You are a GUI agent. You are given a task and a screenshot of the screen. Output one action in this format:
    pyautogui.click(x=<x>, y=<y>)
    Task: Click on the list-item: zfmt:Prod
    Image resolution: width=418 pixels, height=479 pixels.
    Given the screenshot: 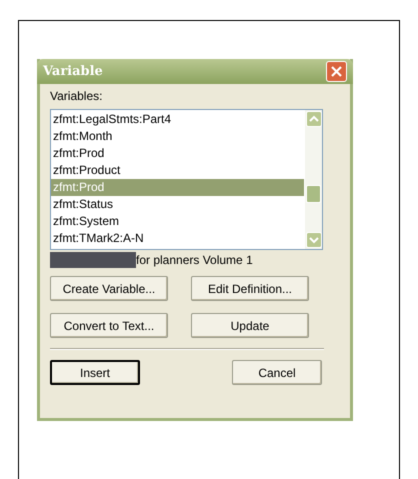 What is the action you would take?
    pyautogui.click(x=177, y=153)
    